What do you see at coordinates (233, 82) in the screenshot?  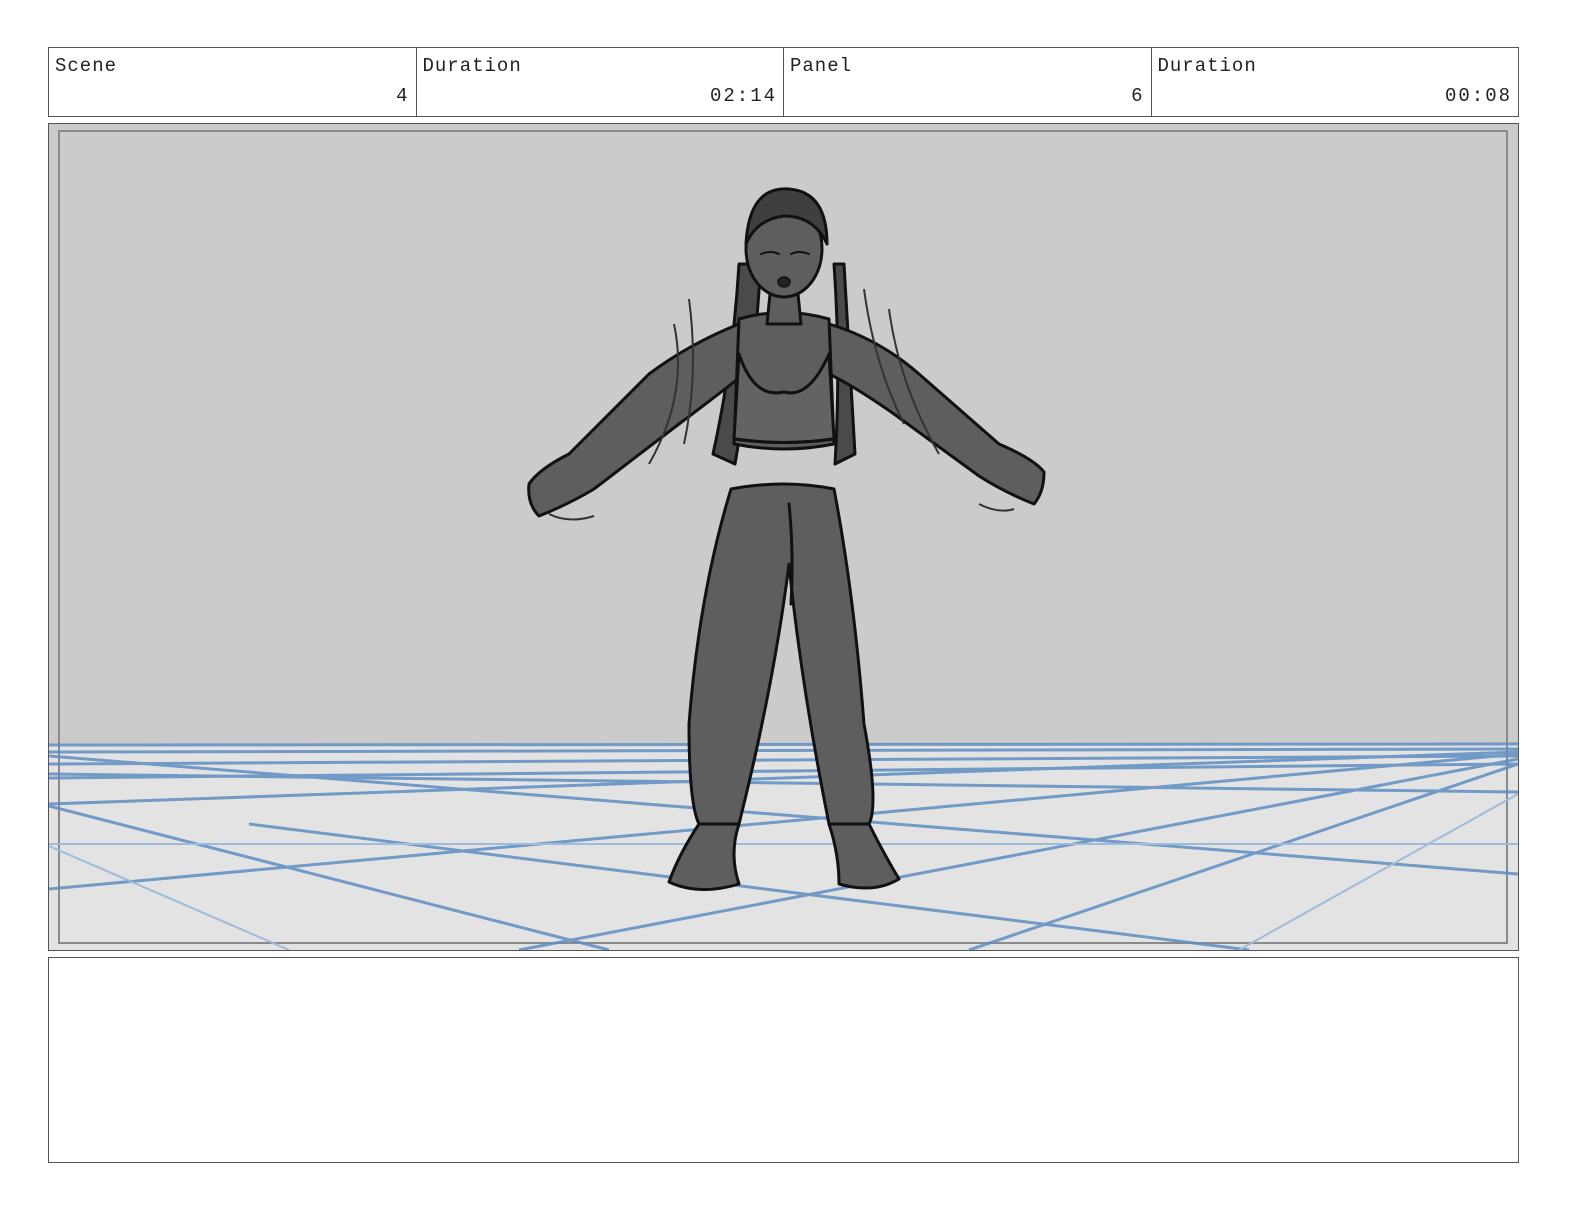 I see `scene-cell: Scene 4` at bounding box center [233, 82].